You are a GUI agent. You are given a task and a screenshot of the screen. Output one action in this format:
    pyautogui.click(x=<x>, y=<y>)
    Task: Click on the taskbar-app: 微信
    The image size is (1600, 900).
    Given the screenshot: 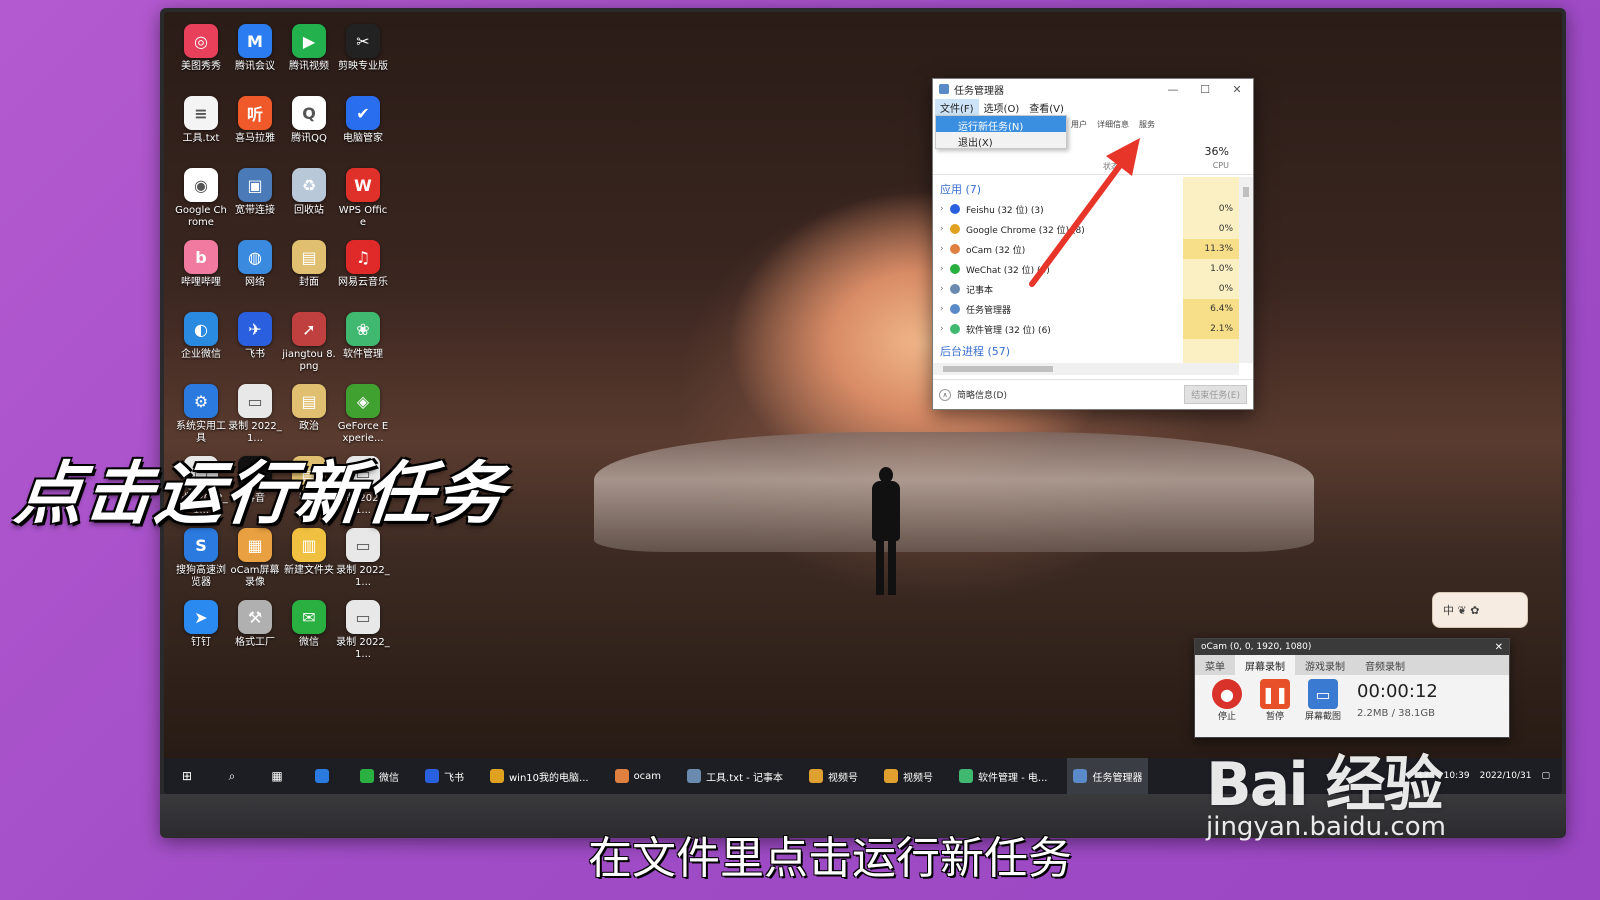 What is the action you would take?
    pyautogui.click(x=379, y=776)
    